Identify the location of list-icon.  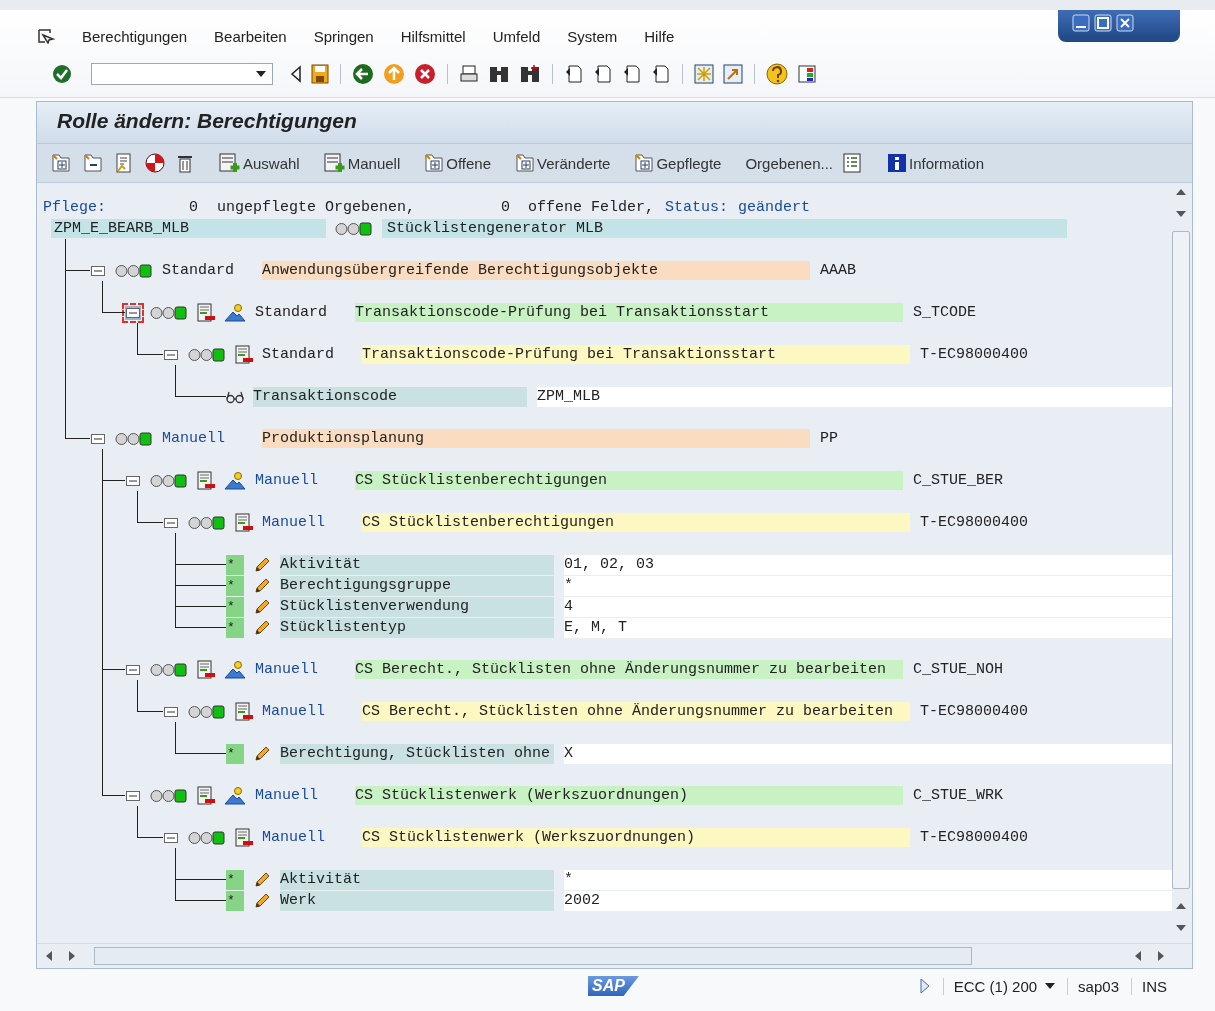
(852, 163).